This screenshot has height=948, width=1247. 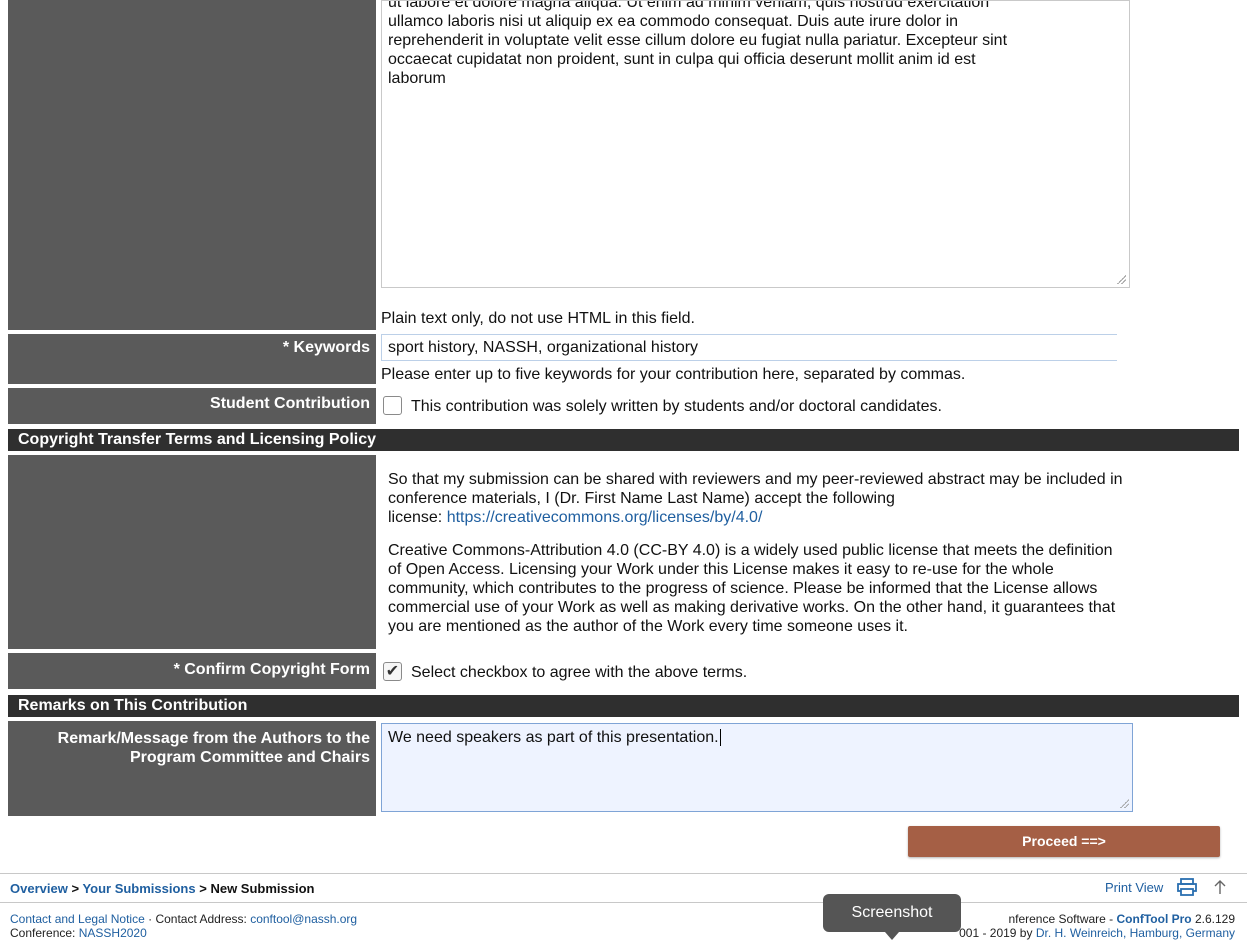 What do you see at coordinates (192, 359) in the screenshot?
I see `keywords-label-cell: * Keywords` at bounding box center [192, 359].